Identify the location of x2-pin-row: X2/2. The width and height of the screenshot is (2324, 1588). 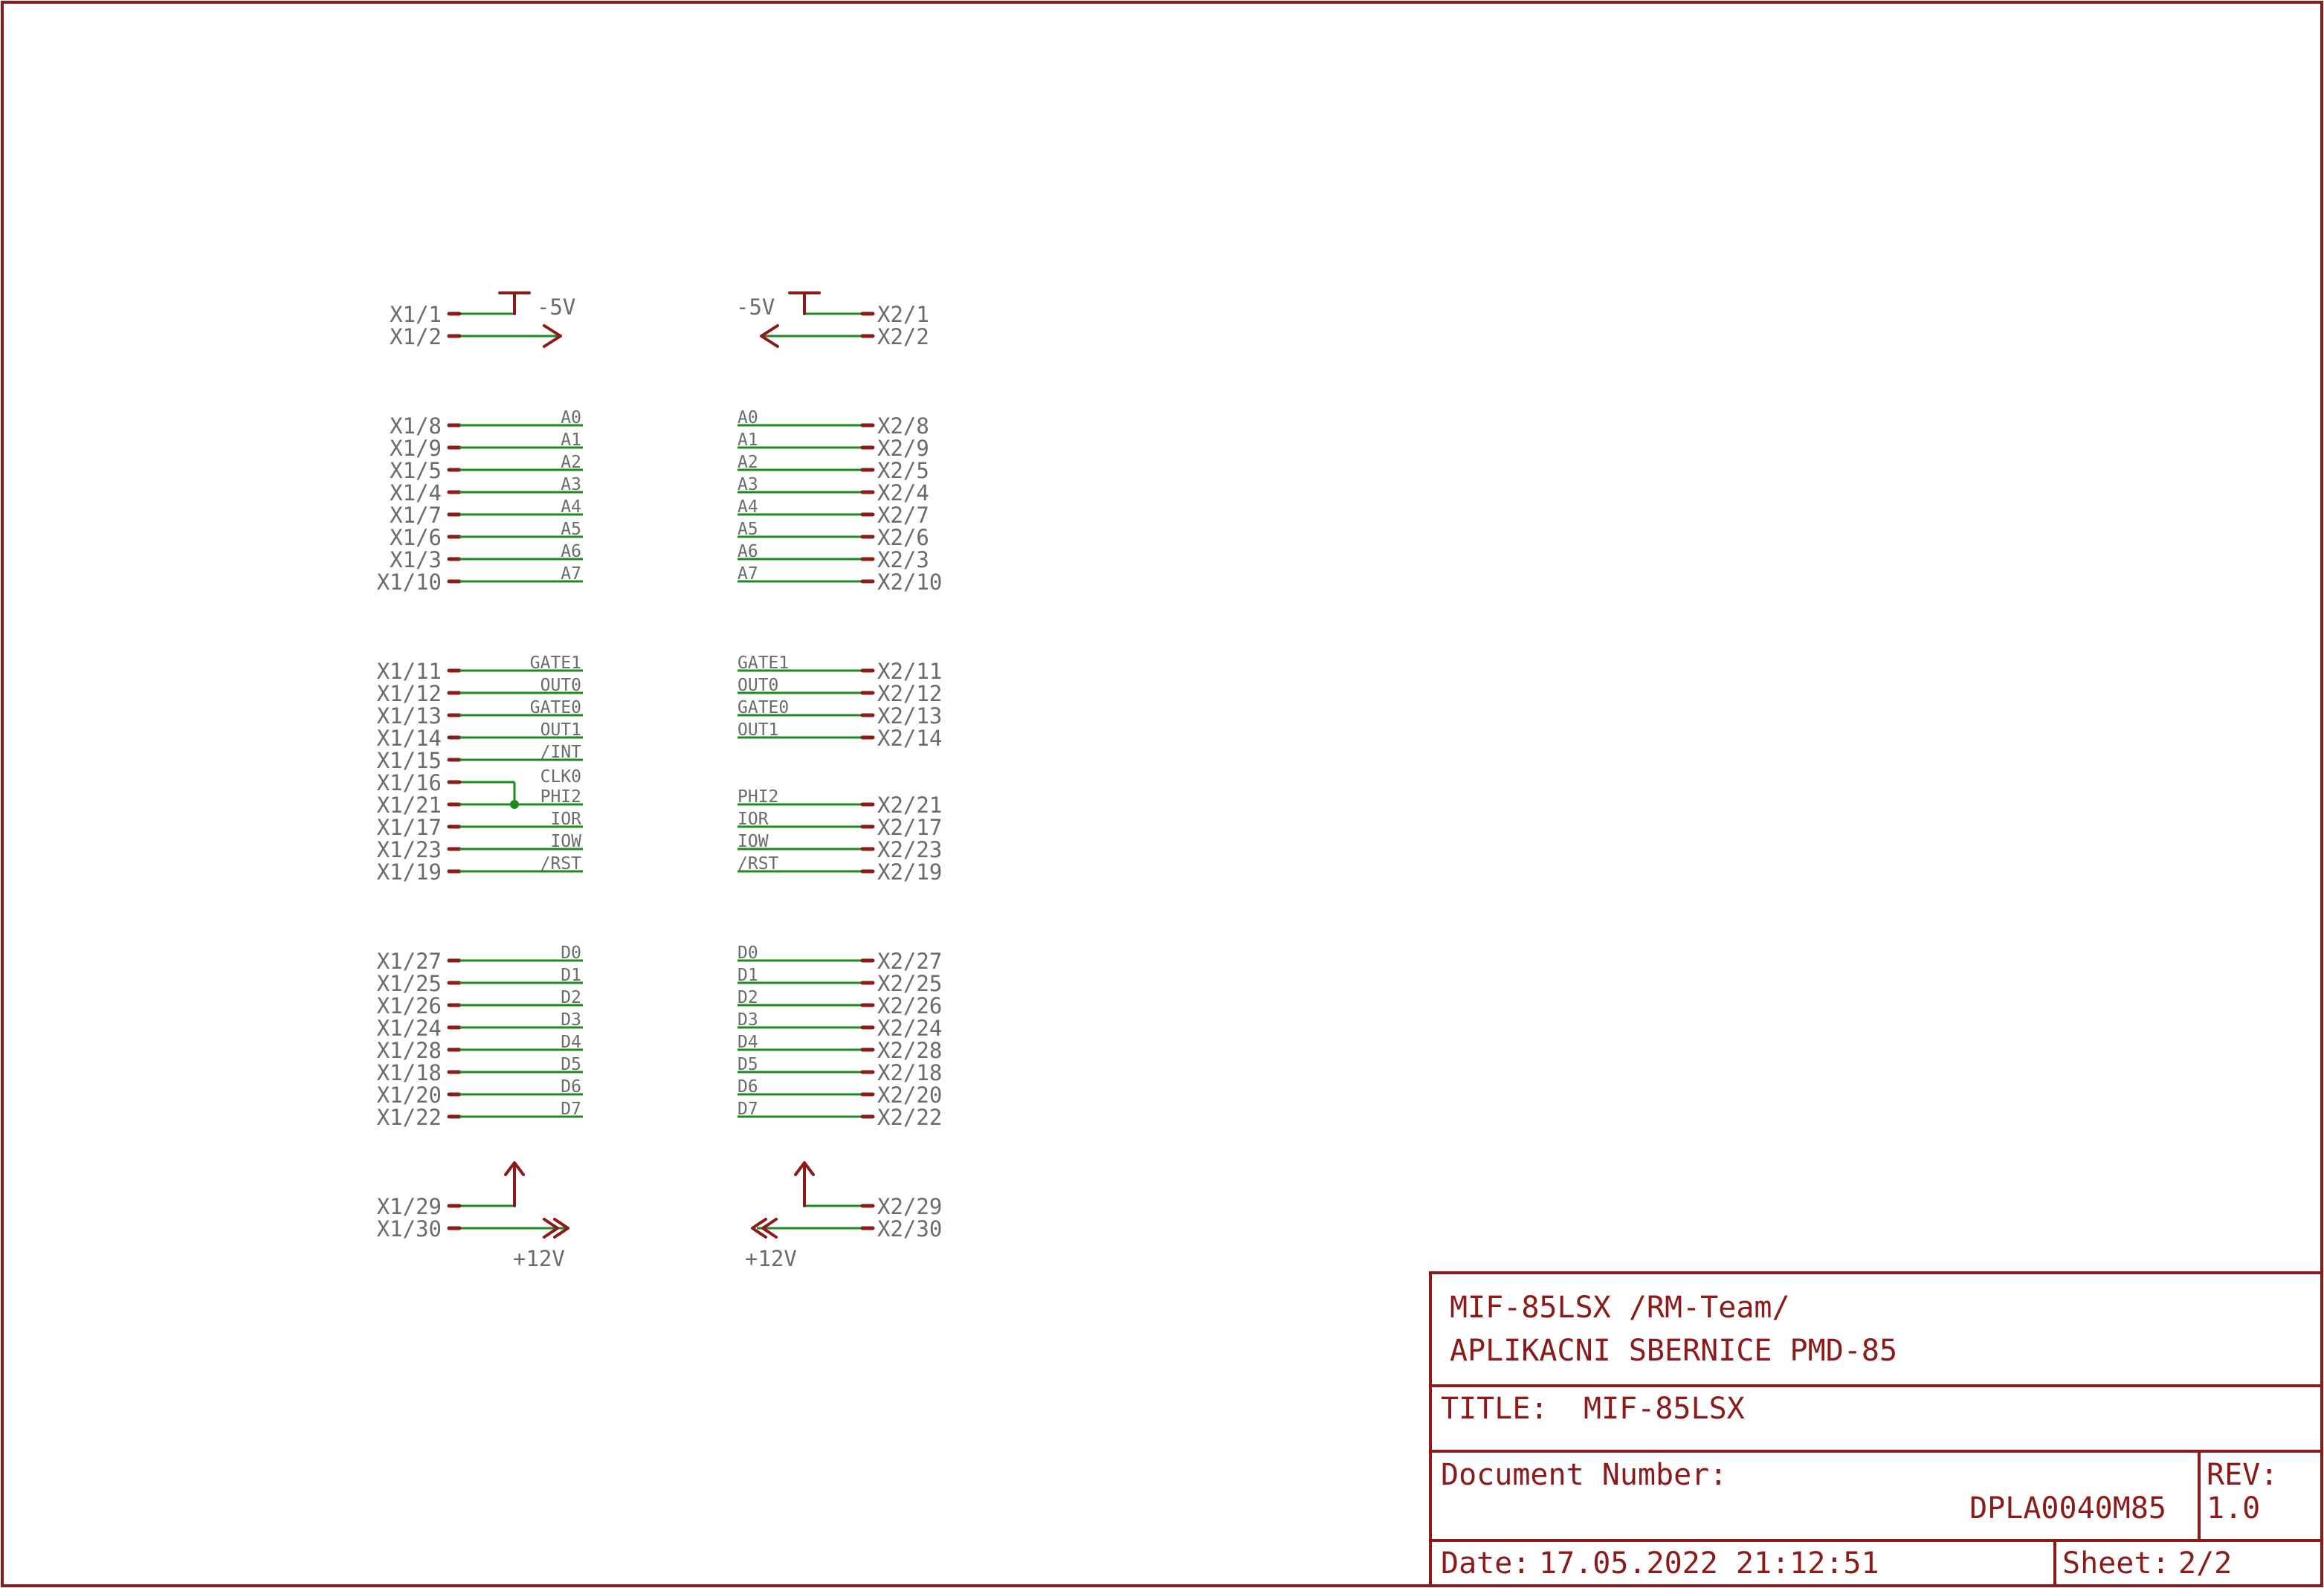
(894, 336).